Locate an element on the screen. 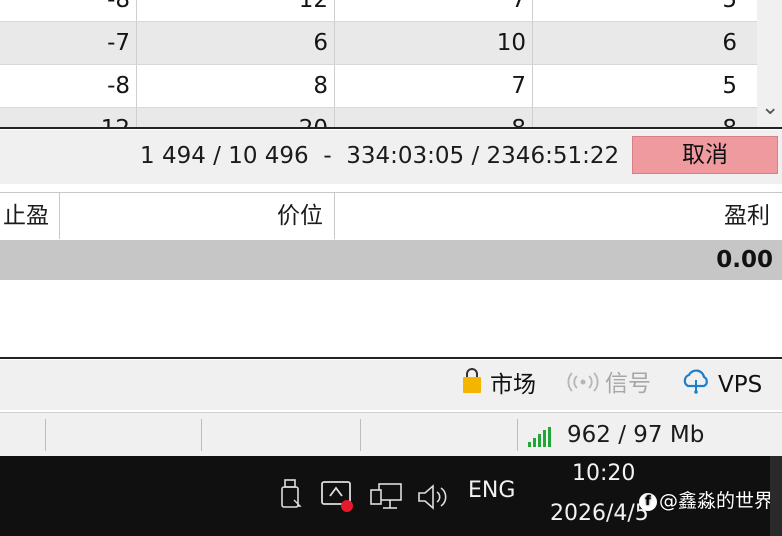  column-header-take-profit: 止盈 is located at coordinates (30, 216).